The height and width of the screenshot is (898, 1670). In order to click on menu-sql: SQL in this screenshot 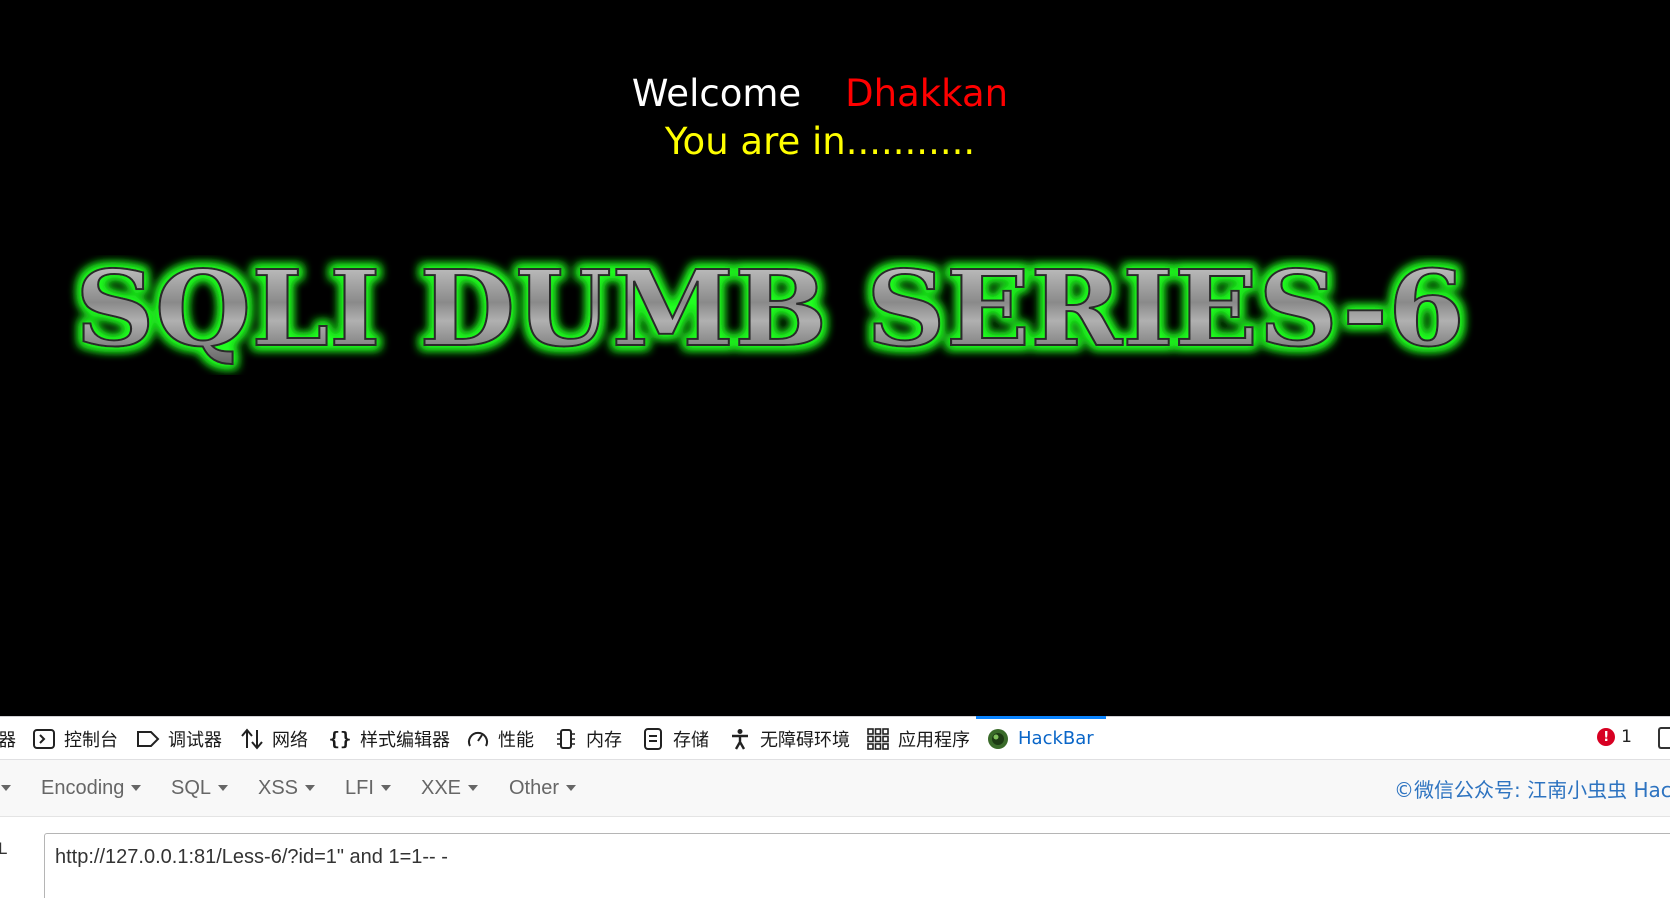, I will do `click(200, 788)`.